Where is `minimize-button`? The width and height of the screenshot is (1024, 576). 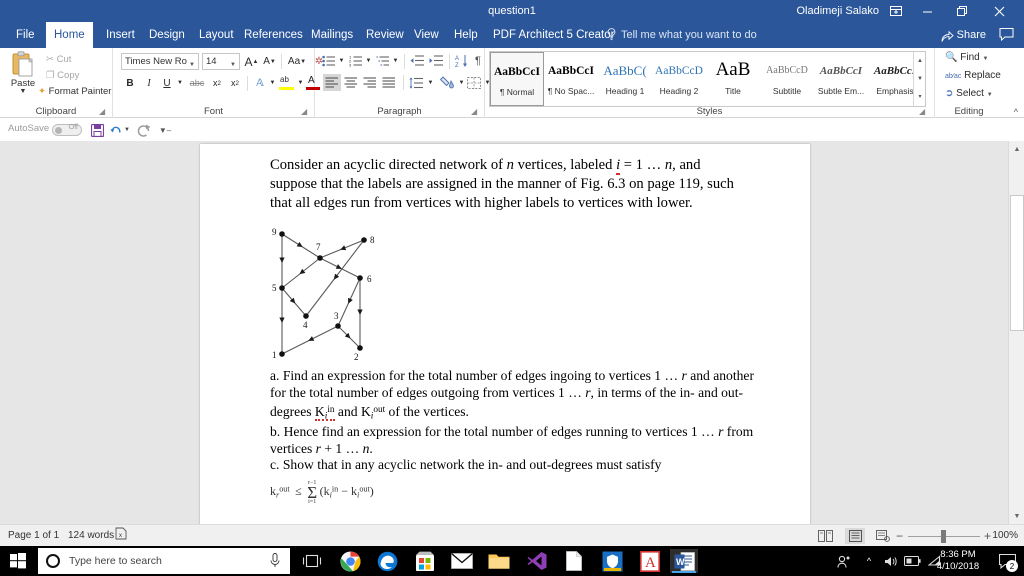
minimize-button is located at coordinates (927, 11).